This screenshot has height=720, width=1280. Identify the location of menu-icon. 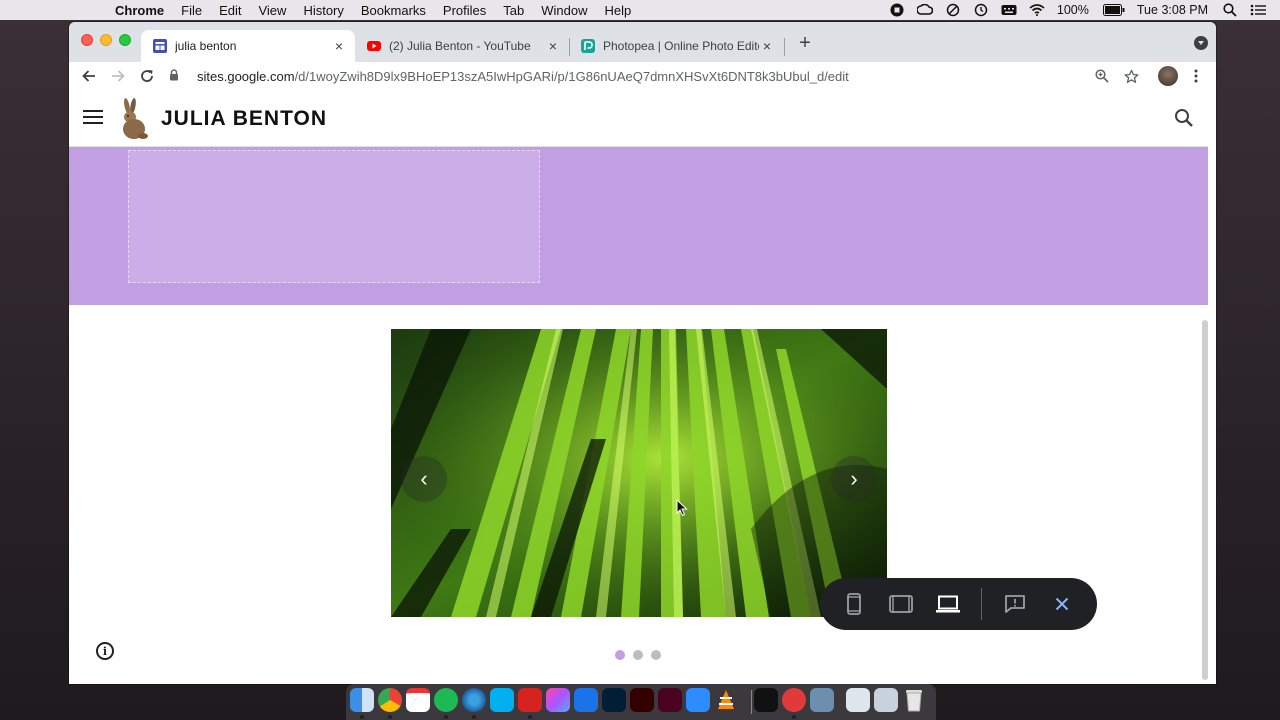
(93, 118).